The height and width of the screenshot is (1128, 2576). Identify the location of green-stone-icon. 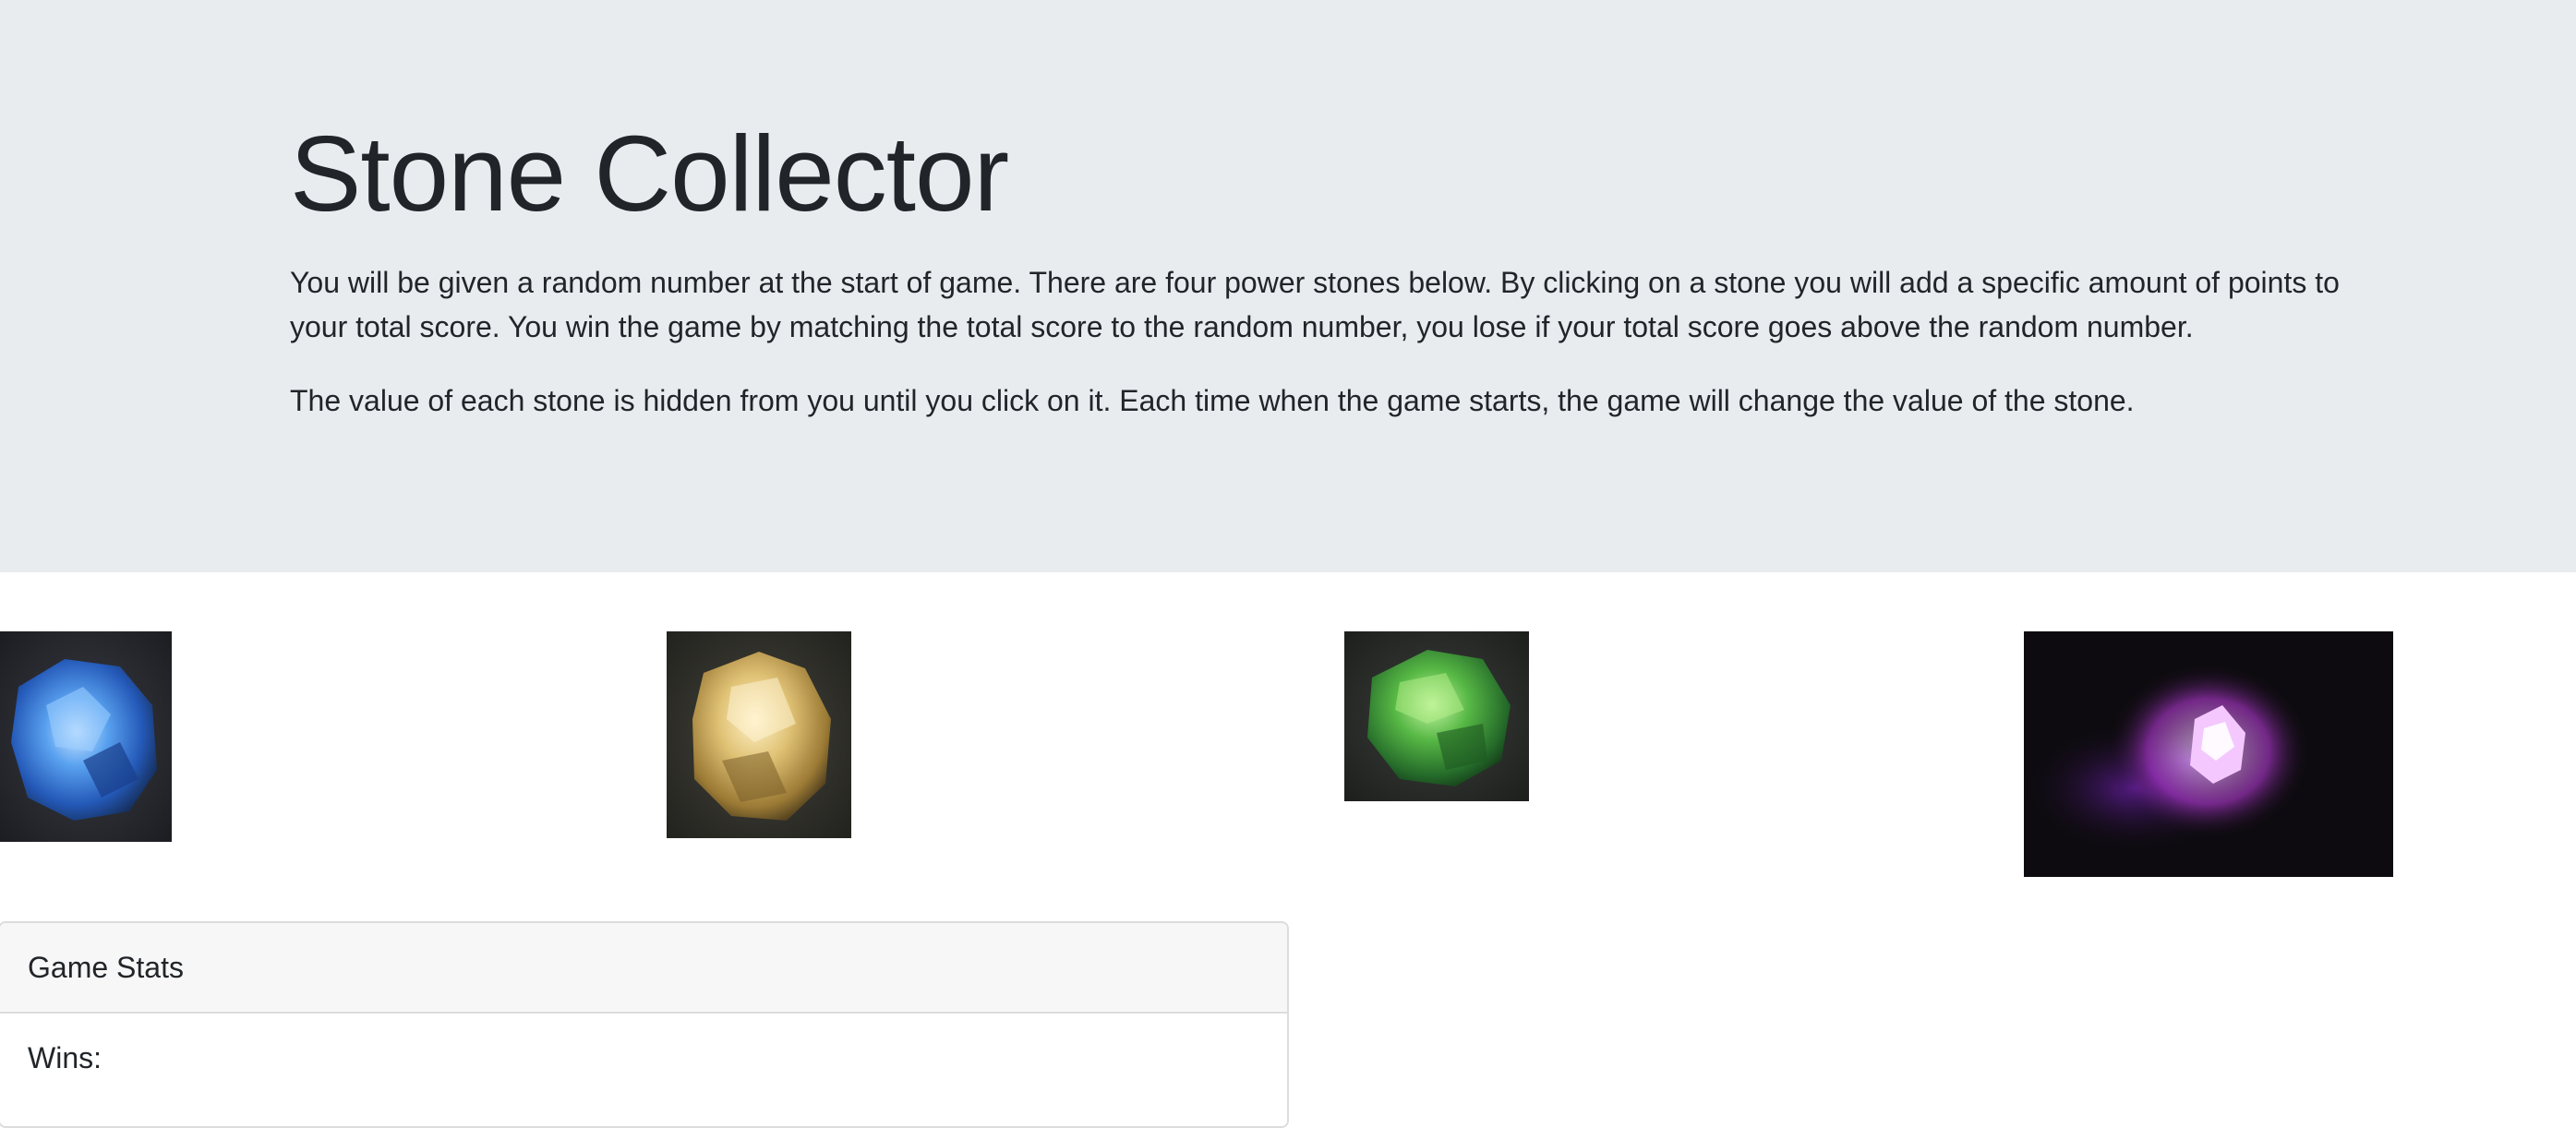
(1436, 716).